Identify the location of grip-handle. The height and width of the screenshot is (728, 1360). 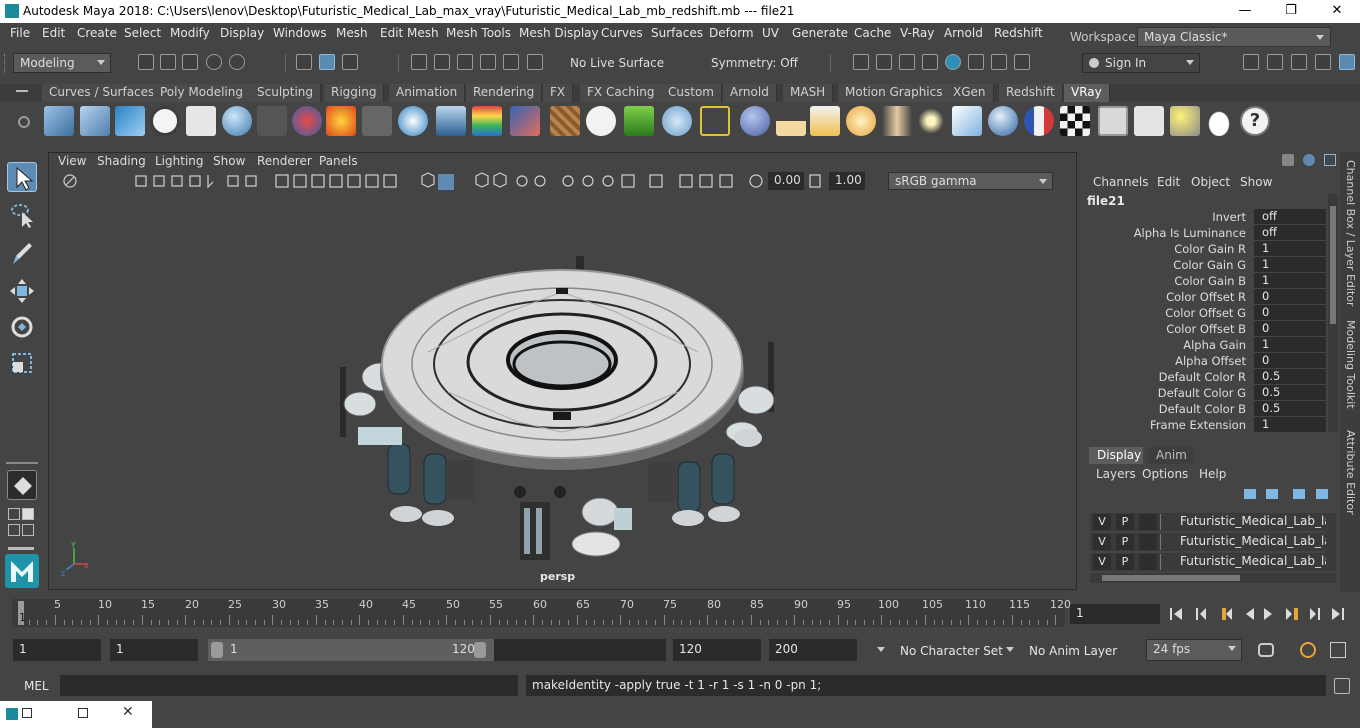
(5, 64).